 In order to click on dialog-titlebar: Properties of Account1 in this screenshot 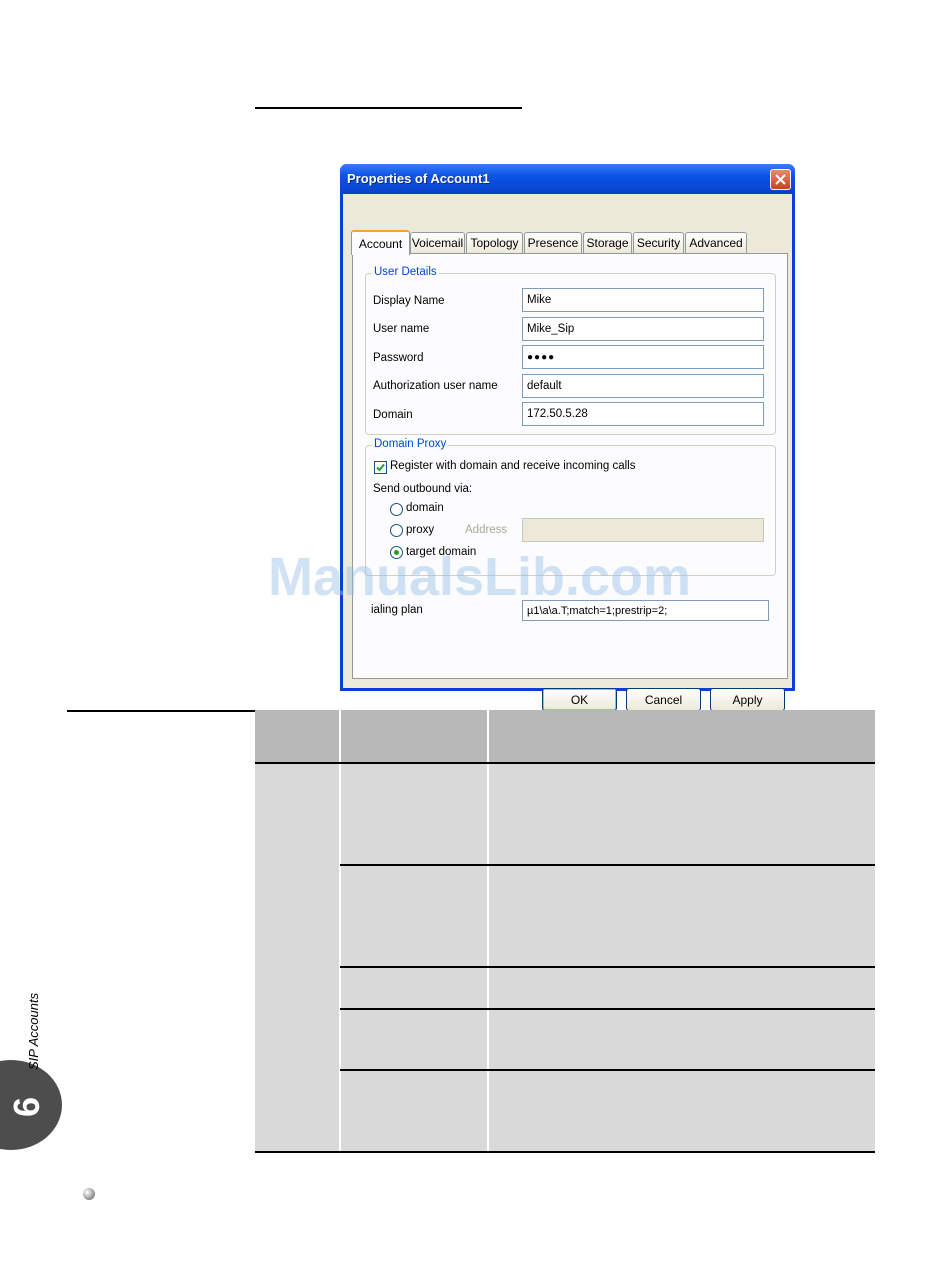, I will do `click(567, 179)`.